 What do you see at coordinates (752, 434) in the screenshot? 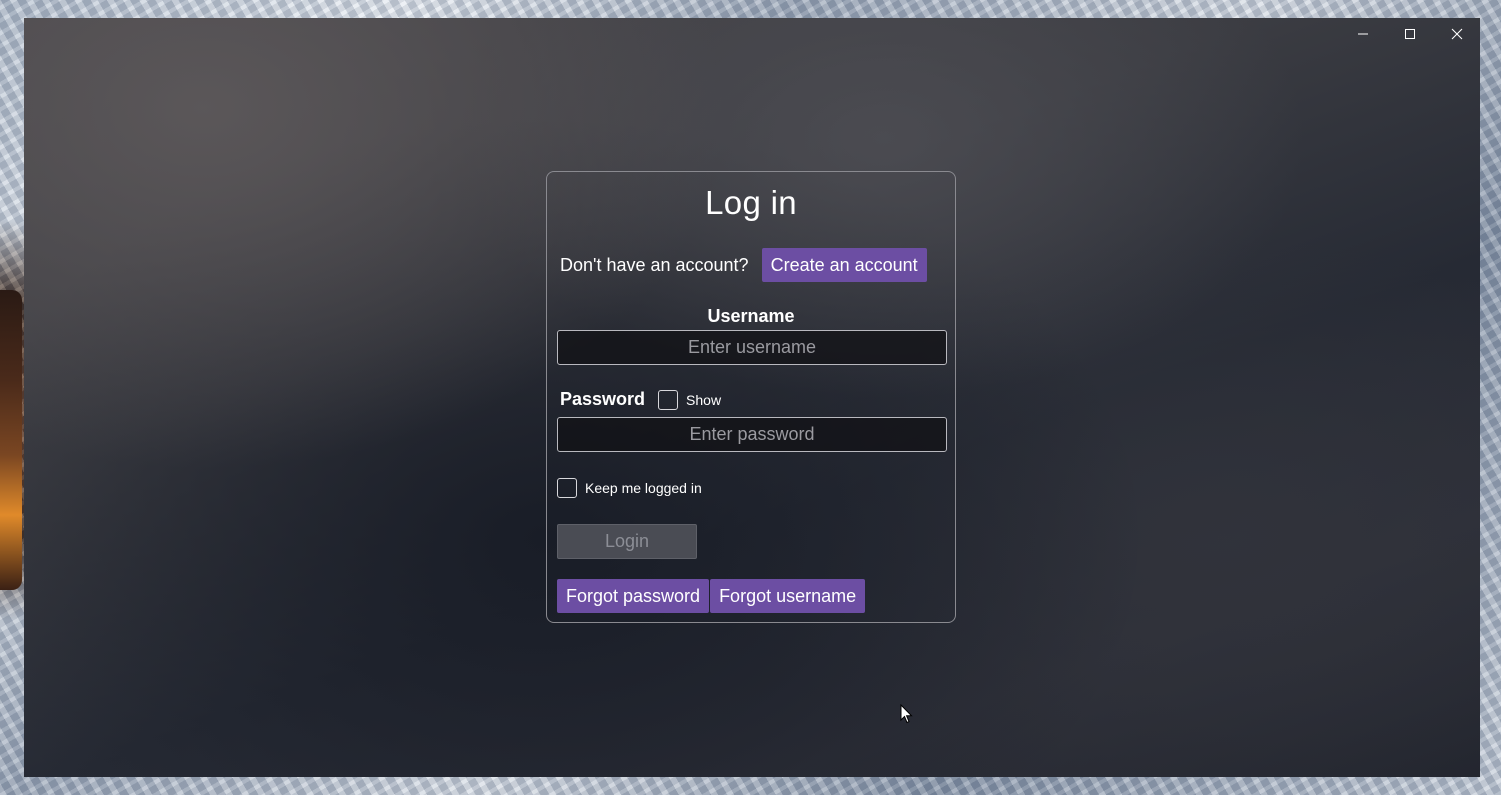
I see `password-input` at bounding box center [752, 434].